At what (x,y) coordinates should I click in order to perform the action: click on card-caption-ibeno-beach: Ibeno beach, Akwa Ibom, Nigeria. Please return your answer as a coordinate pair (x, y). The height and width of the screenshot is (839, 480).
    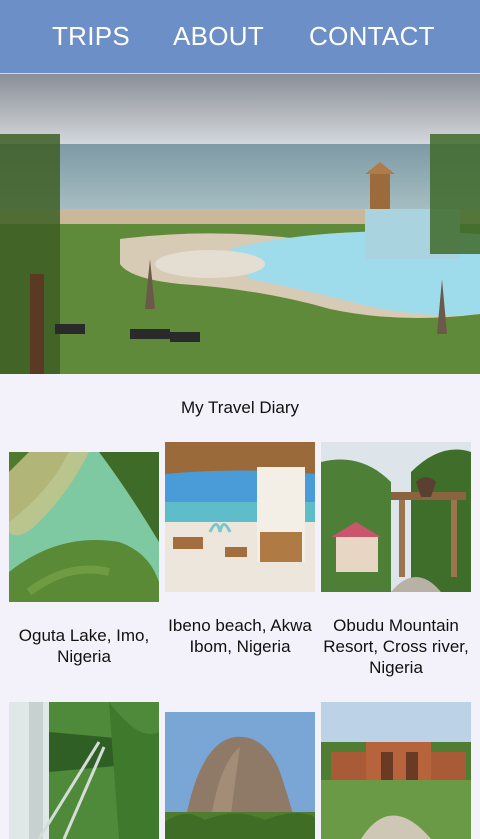
    Looking at the image, I should click on (240, 636).